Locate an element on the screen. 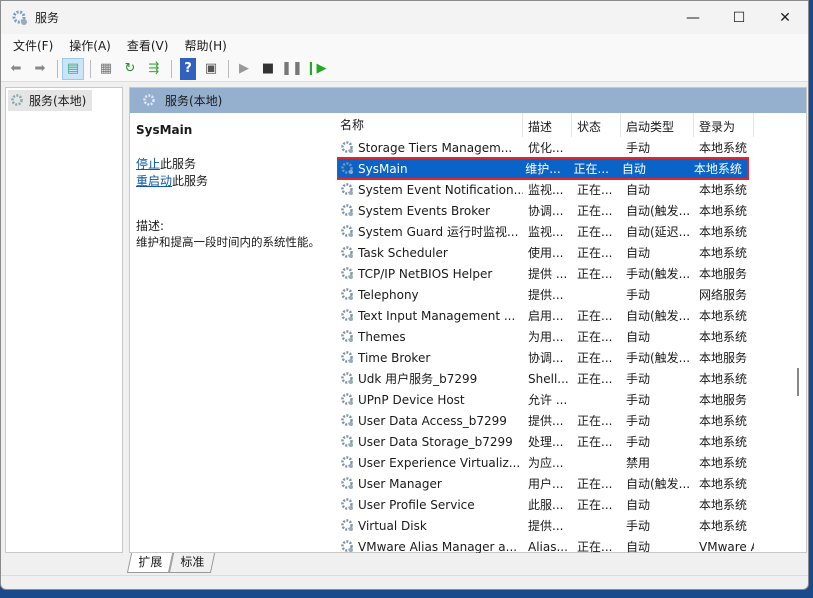 This screenshot has width=813, height=598. menu-action: 操作(A) is located at coordinates (90, 45).